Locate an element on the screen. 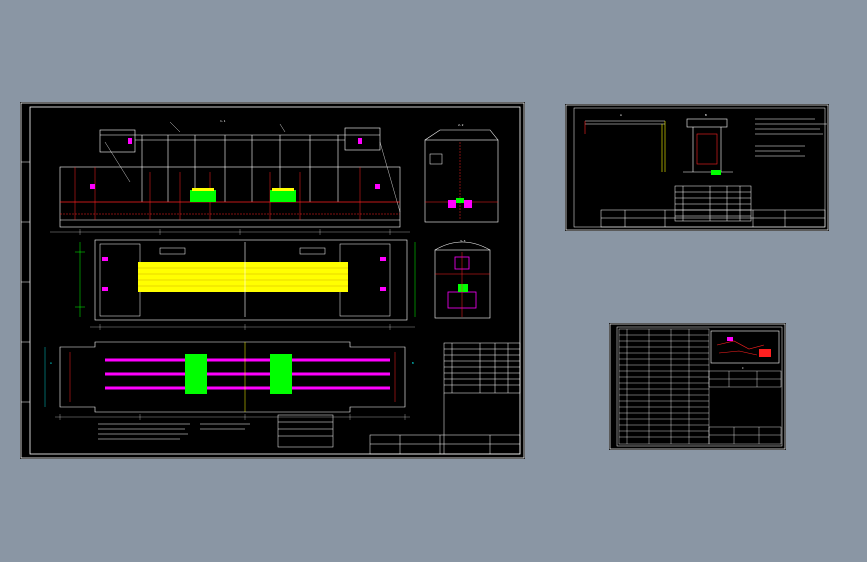 Image resolution: width=867 pixels, height=562 pixels. piping-plan-view is located at coordinates (227, 380).